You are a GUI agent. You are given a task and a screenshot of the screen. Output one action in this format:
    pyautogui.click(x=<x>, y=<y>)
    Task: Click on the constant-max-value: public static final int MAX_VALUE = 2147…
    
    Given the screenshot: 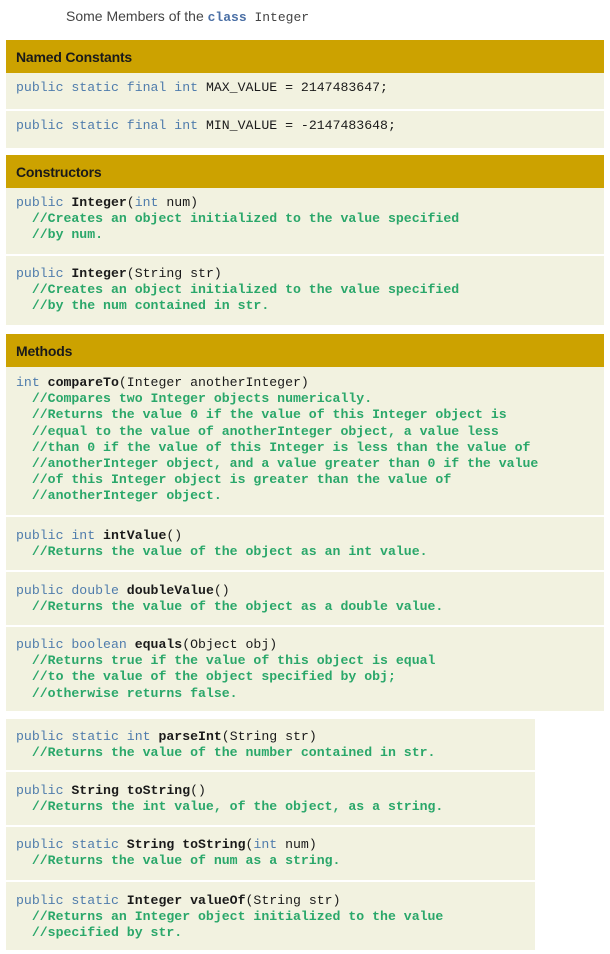 What is the action you would take?
    pyautogui.click(x=305, y=92)
    